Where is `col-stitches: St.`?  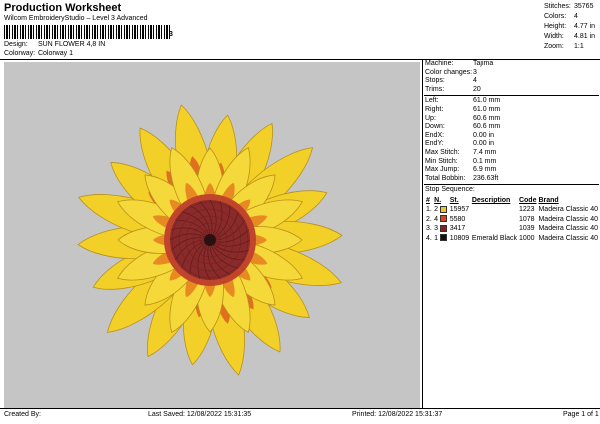
col-stitches: St. is located at coordinates (454, 200).